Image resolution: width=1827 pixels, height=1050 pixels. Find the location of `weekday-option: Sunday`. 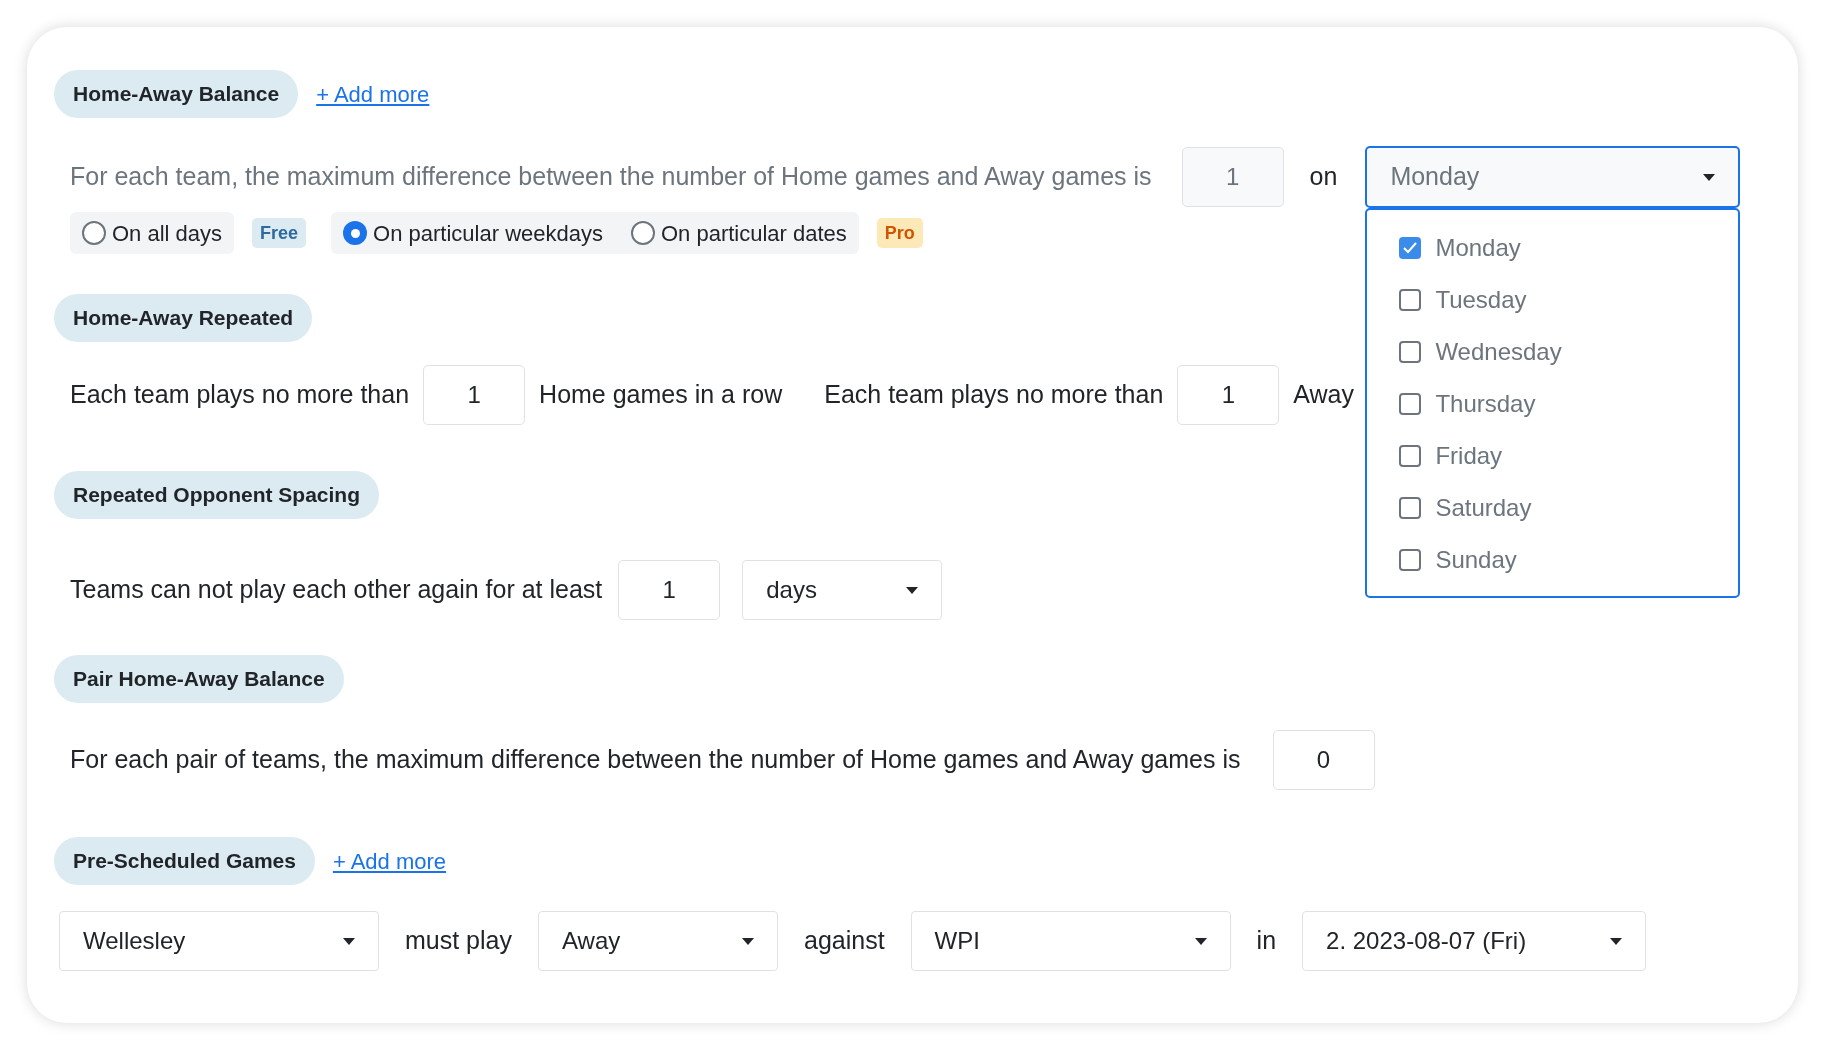

weekday-option: Sunday is located at coordinates (1569, 560).